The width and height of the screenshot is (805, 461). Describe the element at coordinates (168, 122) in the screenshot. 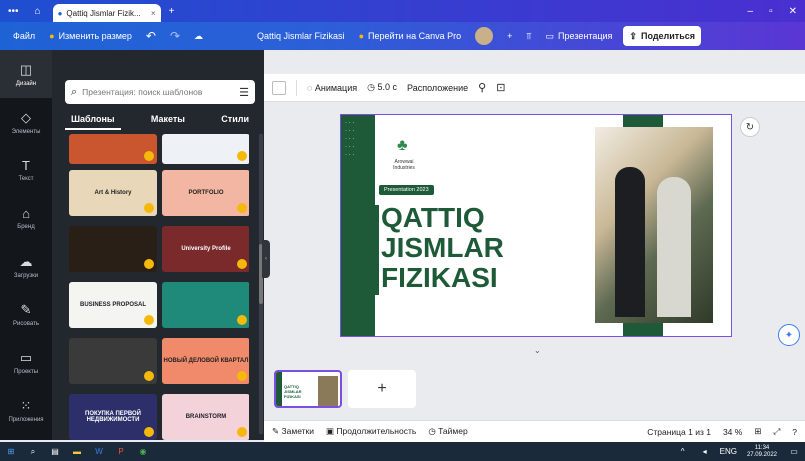

I see `tab-layouts: Макеты` at that location.